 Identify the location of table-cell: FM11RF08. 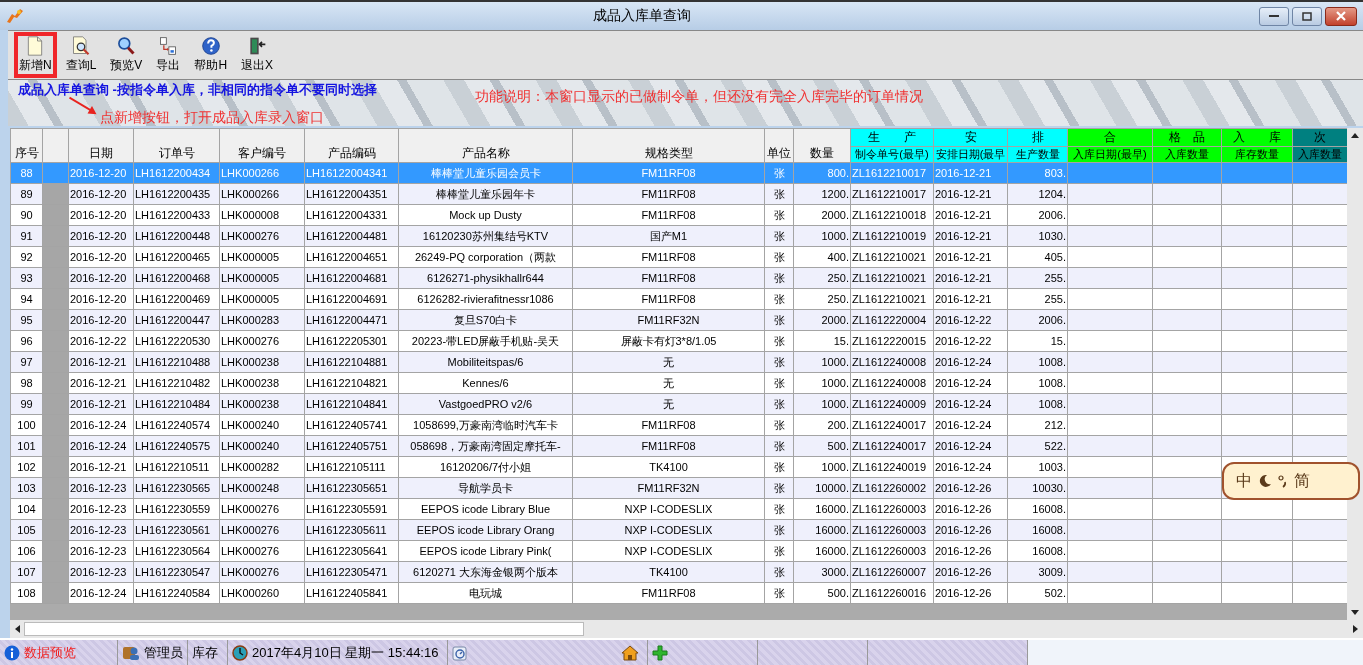
(668, 215).